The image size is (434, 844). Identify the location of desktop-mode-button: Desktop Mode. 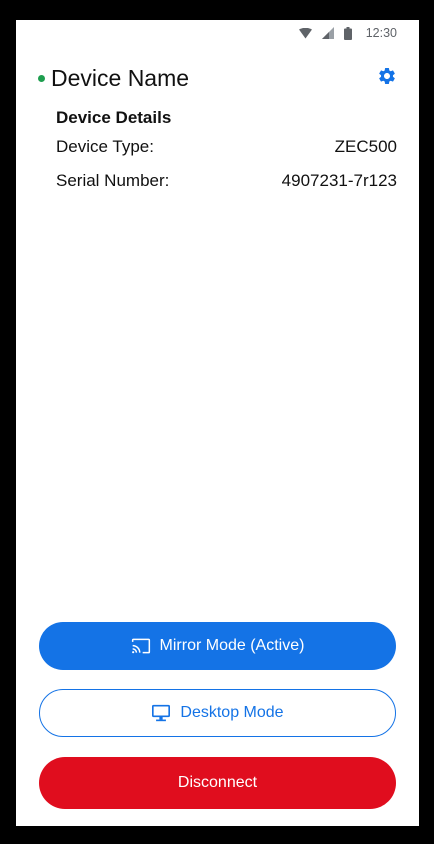
(217, 713).